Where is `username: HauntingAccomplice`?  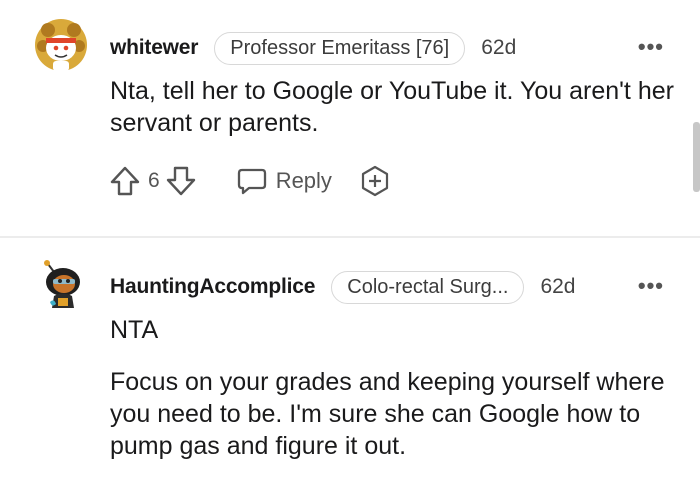
username: HauntingAccomplice is located at coordinates (212, 287).